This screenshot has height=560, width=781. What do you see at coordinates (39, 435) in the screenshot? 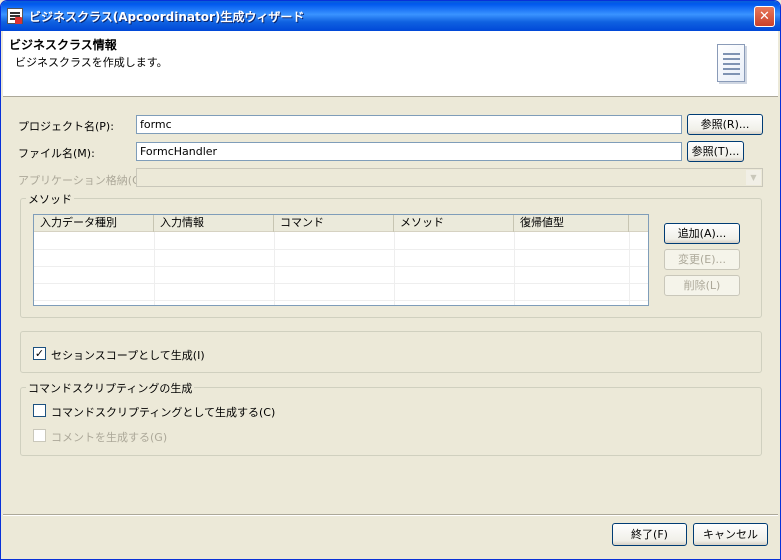
I see `generate-comment-checkbox` at bounding box center [39, 435].